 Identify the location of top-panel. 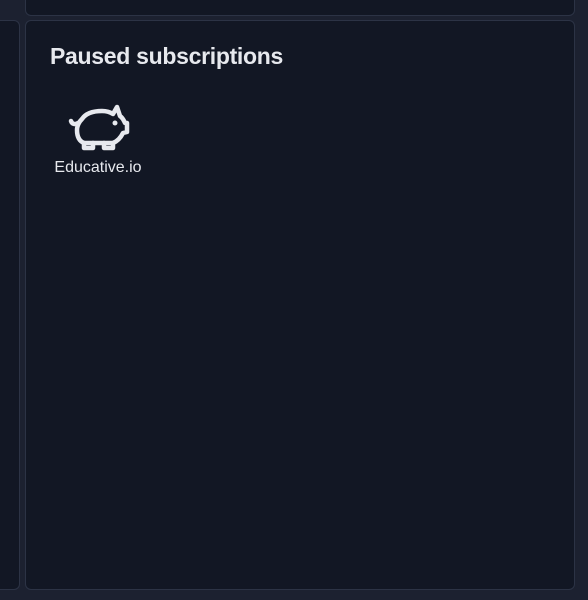
(300, 8).